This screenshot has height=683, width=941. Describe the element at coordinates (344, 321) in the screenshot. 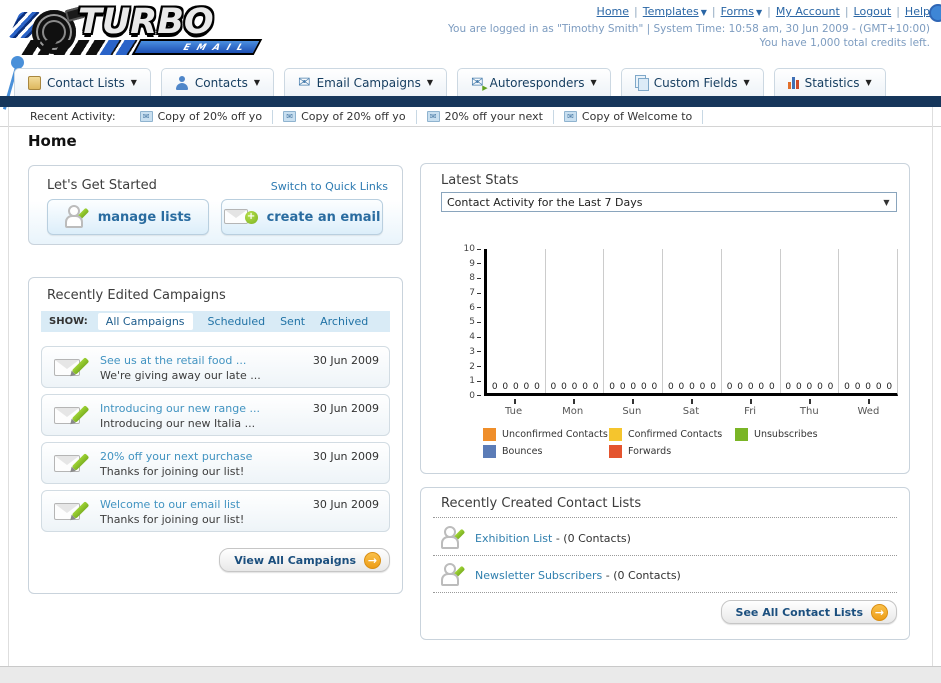

I see `filter-archived: Archived` at that location.